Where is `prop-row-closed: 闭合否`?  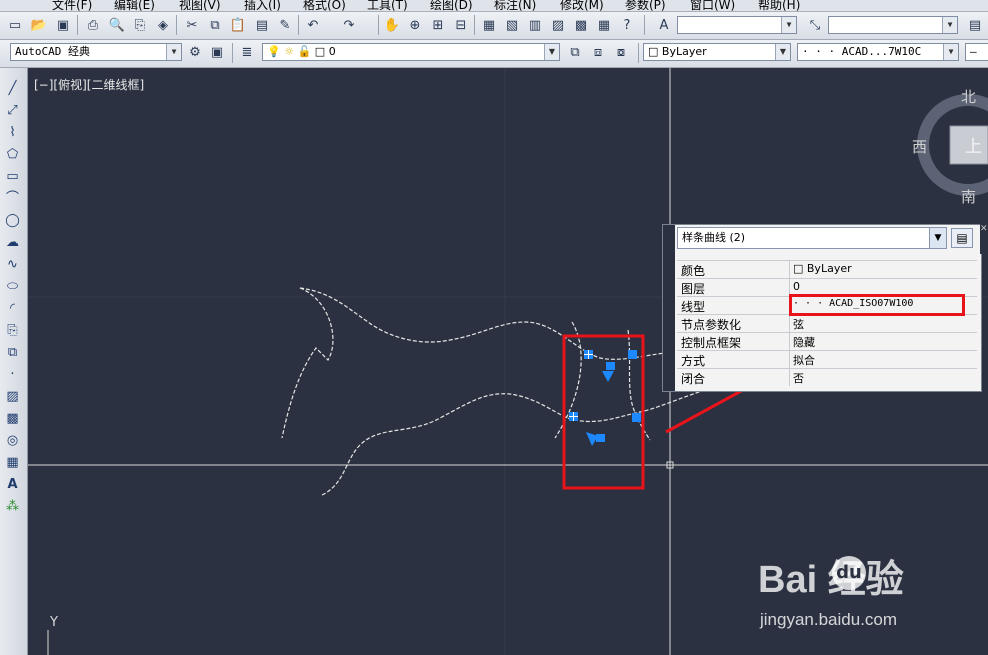
prop-row-closed: 闭合否 is located at coordinates (827, 377).